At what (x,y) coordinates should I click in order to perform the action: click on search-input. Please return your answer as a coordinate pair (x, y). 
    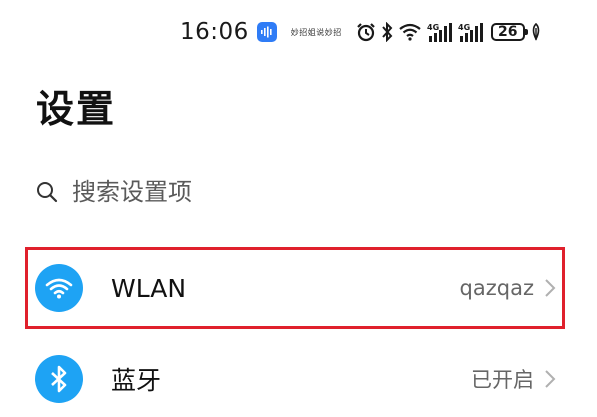
    Looking at the image, I should click on (272, 192).